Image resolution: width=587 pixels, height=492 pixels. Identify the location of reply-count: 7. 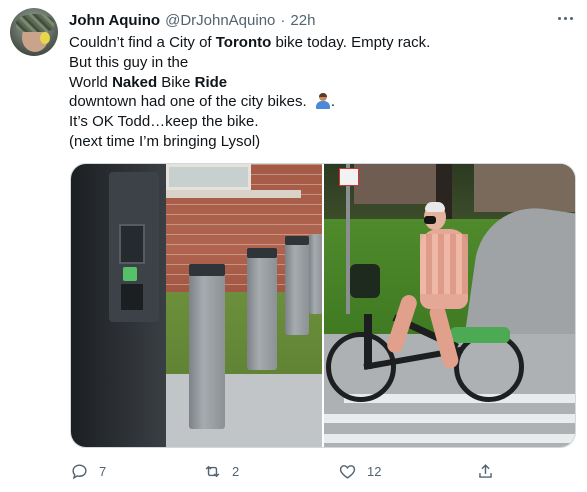
(103, 471).